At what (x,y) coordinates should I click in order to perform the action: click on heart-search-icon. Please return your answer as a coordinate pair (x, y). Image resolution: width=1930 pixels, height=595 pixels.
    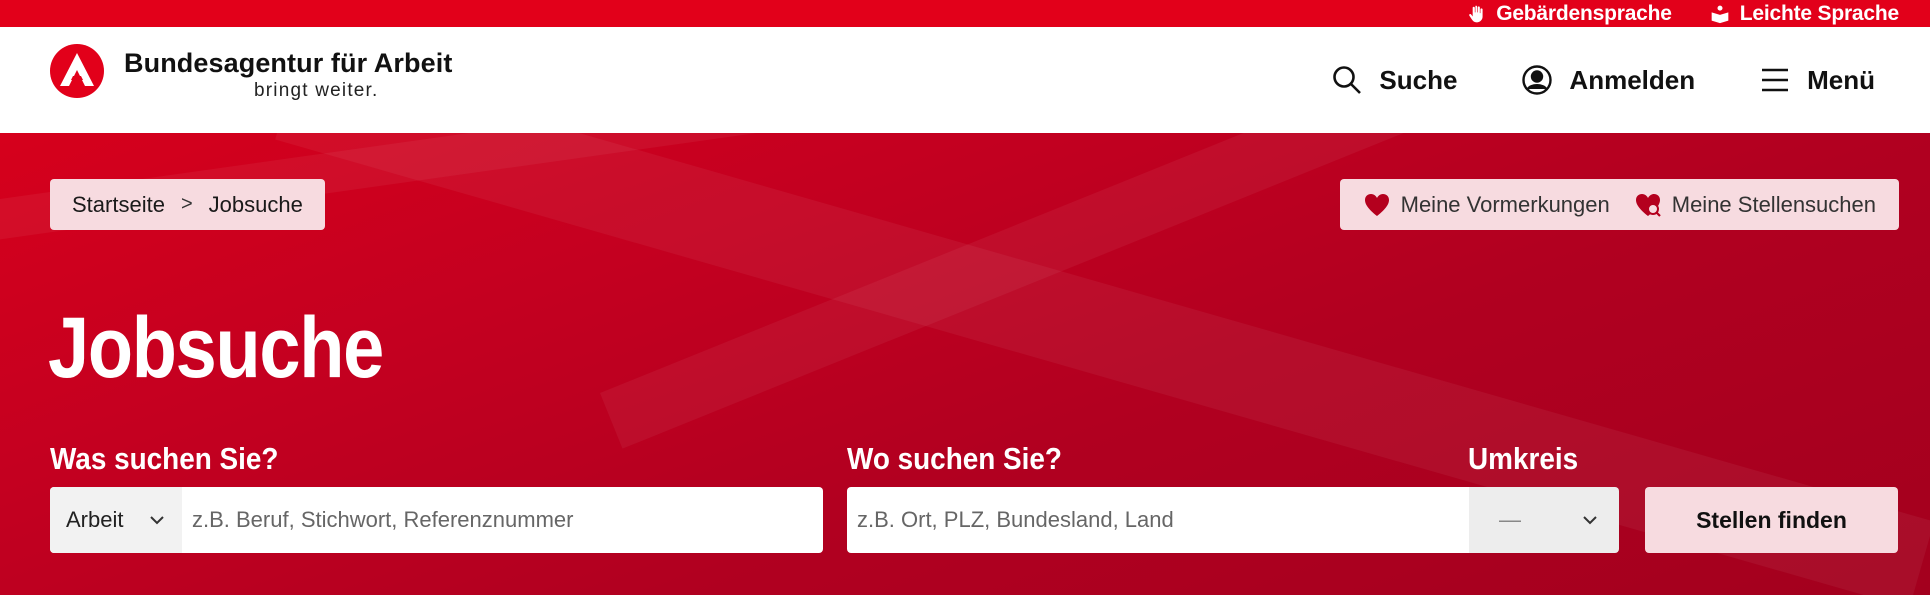
    Looking at the image, I should click on (1648, 205).